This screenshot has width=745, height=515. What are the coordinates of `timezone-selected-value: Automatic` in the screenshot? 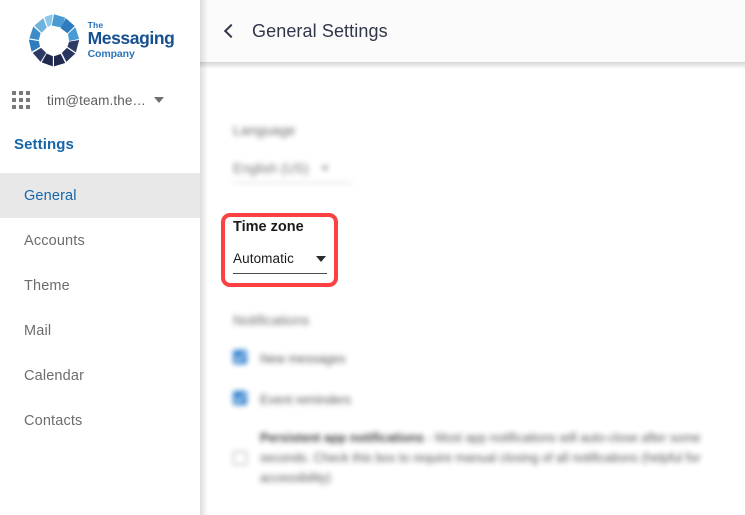 It's located at (263, 258).